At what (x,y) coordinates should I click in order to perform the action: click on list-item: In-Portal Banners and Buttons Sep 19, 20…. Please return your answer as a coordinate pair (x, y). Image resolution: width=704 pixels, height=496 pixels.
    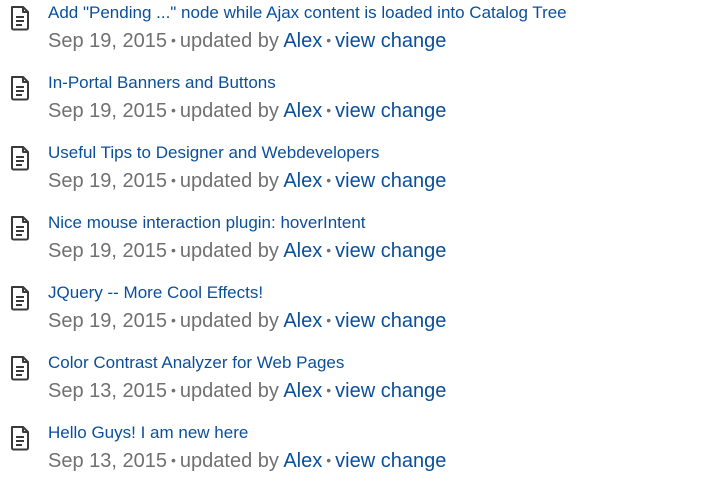
    Looking at the image, I should click on (352, 105).